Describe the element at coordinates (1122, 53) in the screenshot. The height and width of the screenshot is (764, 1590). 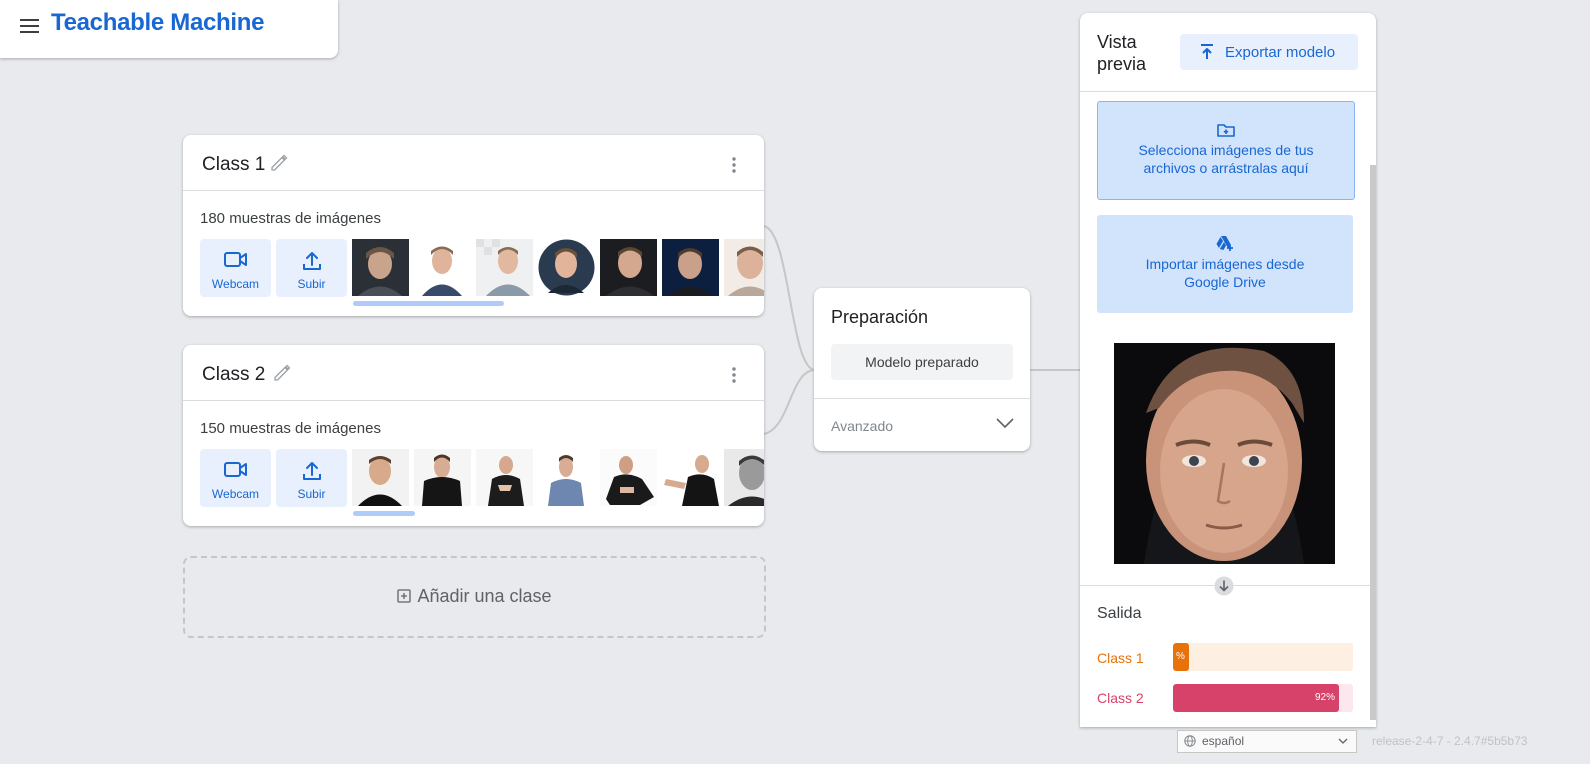
I see `preview-title: Vista previa` at that location.